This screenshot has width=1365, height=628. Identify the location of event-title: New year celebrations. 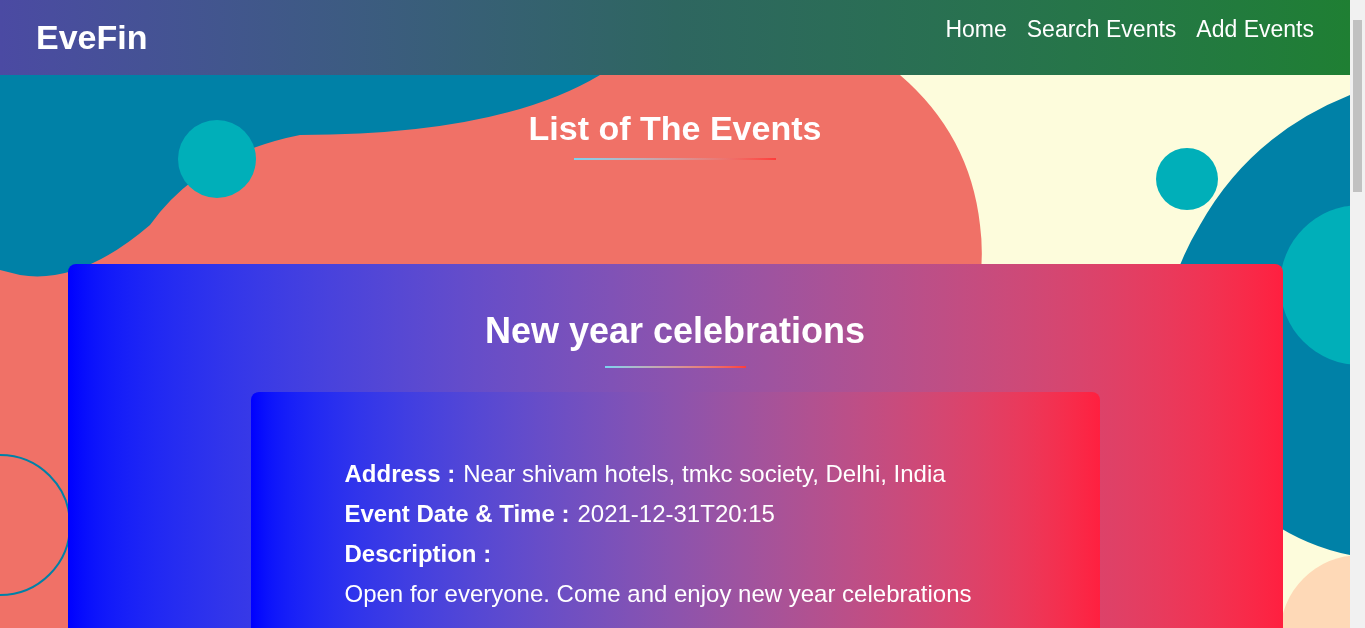
(675, 331).